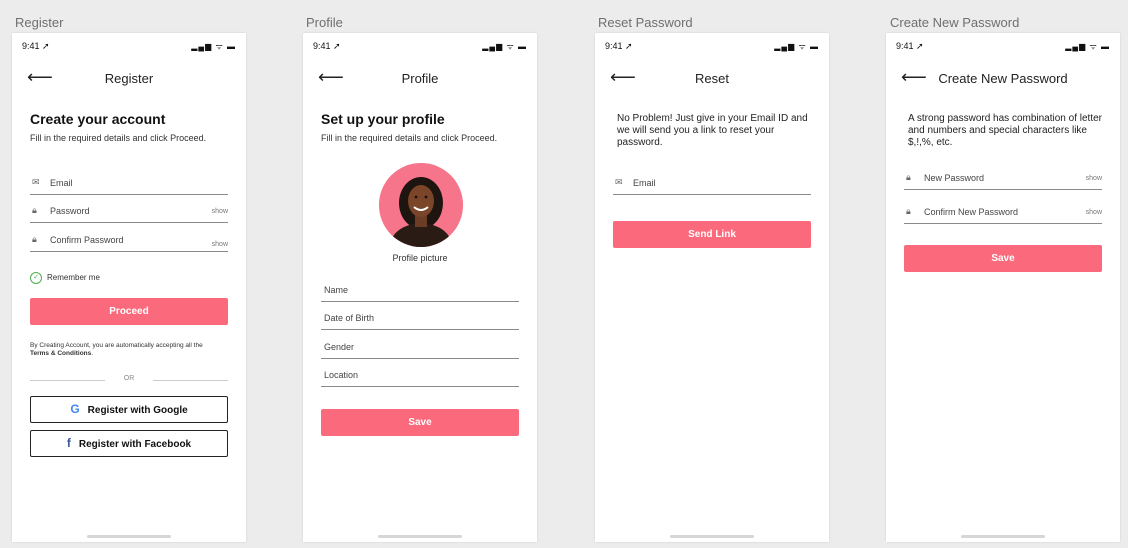  Describe the element at coordinates (73, 278) in the screenshot. I see `remember-me-label: Remember me` at that location.